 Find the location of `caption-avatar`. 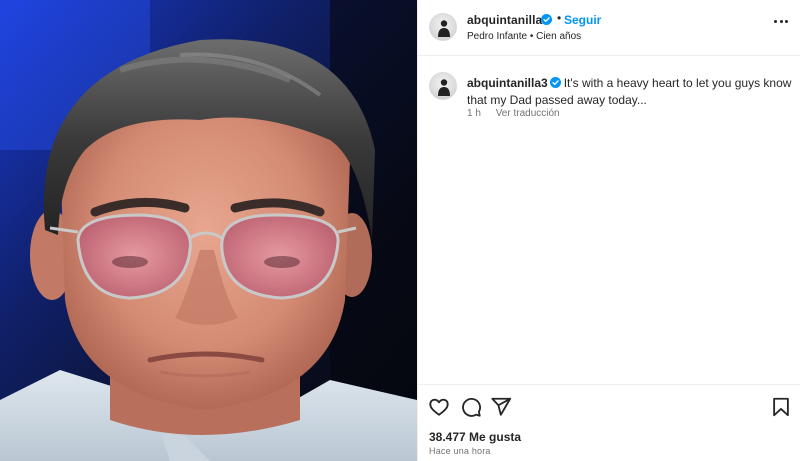

caption-avatar is located at coordinates (443, 86).